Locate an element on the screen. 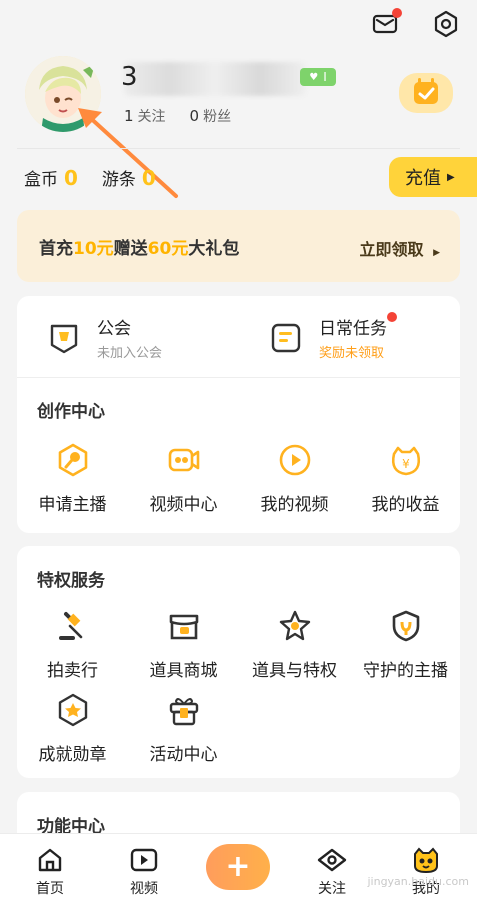 The image size is (477, 907). recharge-label: 充值 is located at coordinates (423, 178).